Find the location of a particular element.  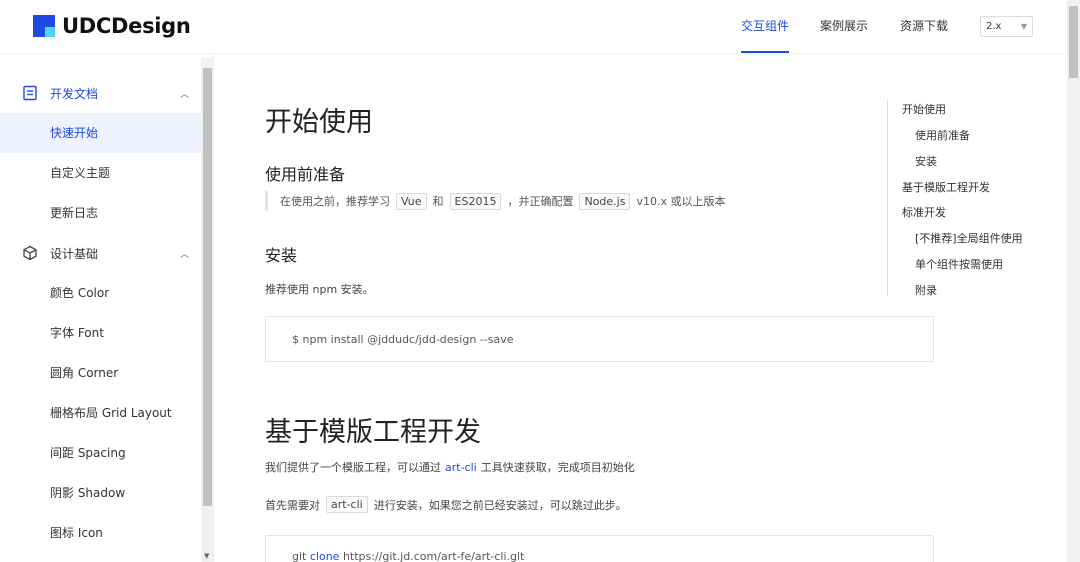

nav-item-downloads: 资源下载 is located at coordinates (924, 26).